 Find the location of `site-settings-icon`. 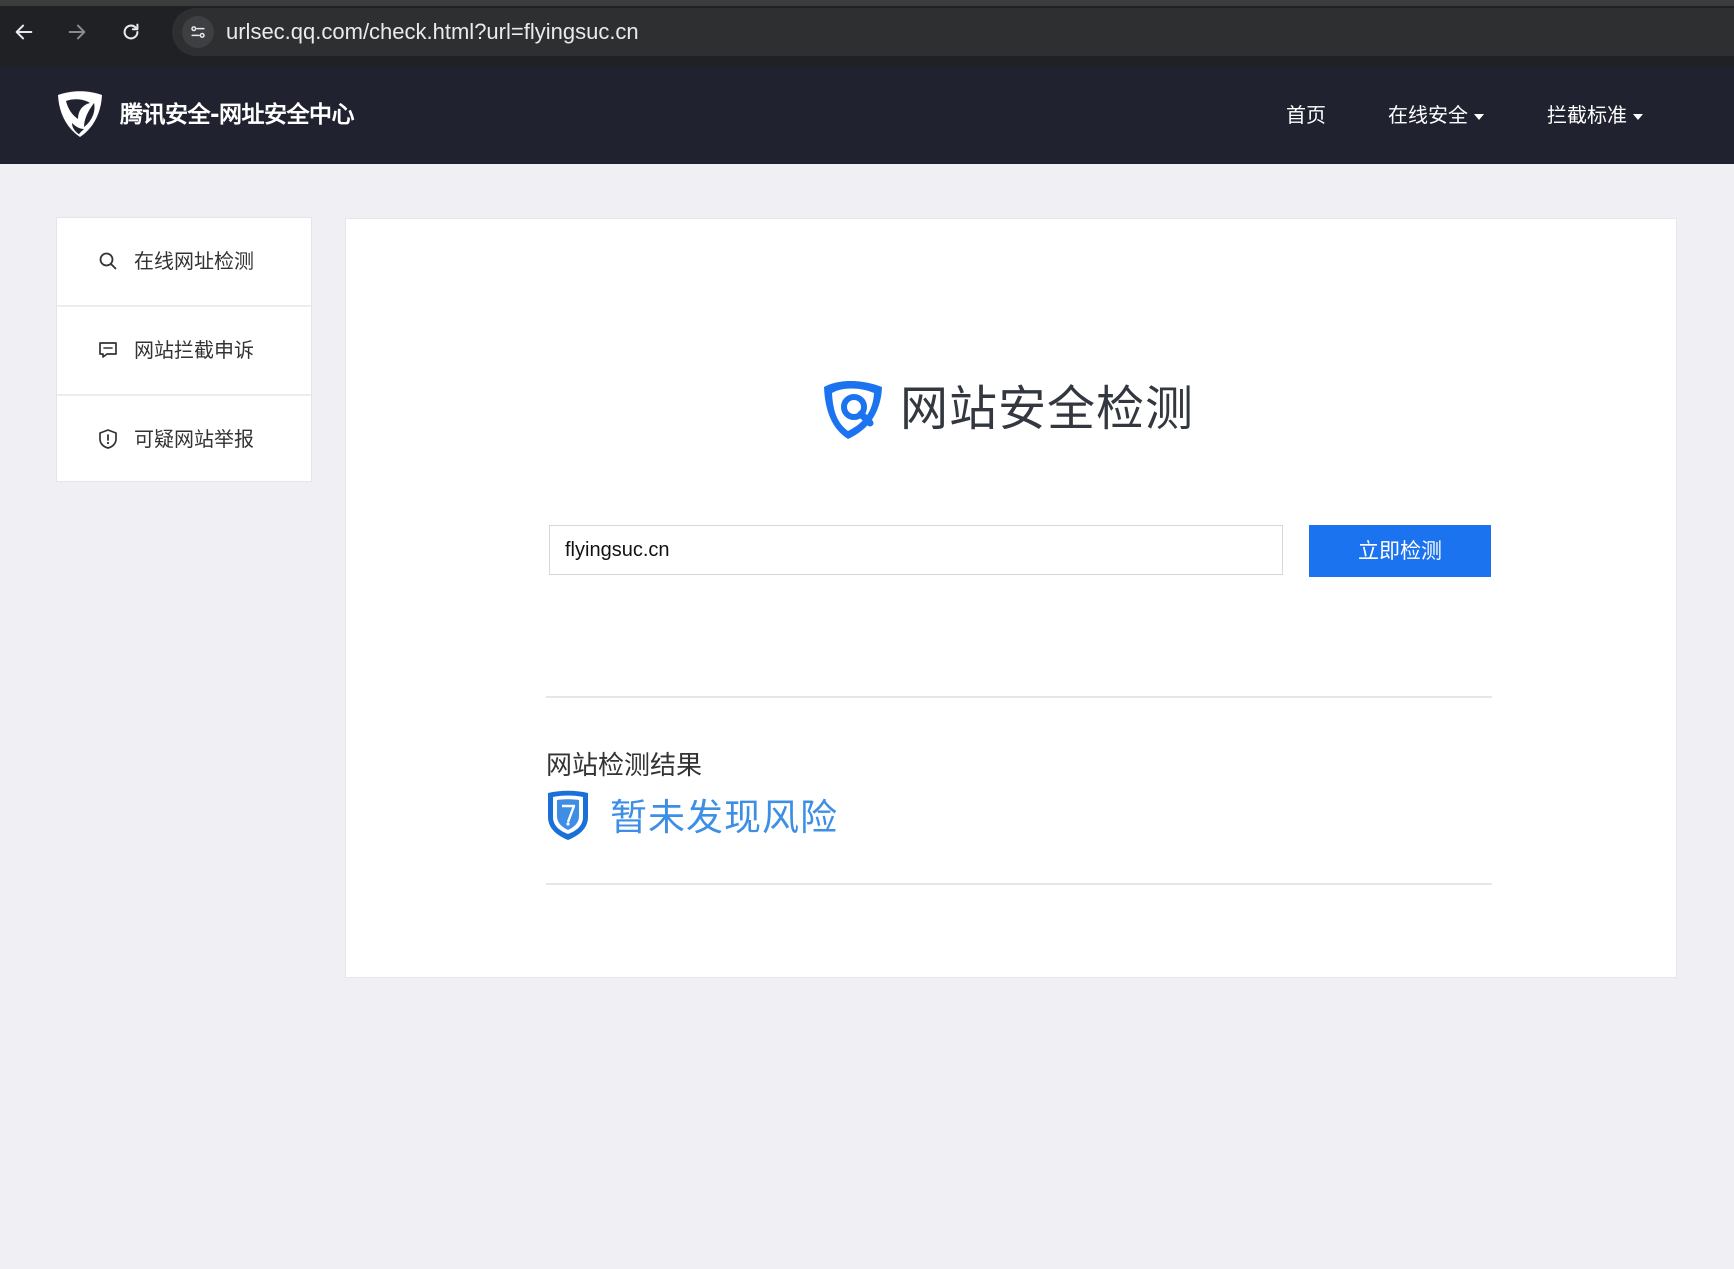

site-settings-icon is located at coordinates (198, 32).